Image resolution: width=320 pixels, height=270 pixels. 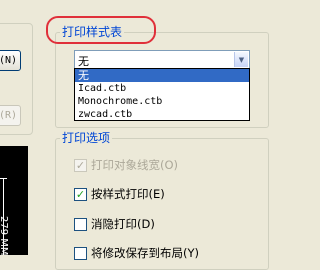 What do you see at coordinates (128, 194) in the screenshot?
I see `plot-with-styles-label: 按样式打印(E)` at bounding box center [128, 194].